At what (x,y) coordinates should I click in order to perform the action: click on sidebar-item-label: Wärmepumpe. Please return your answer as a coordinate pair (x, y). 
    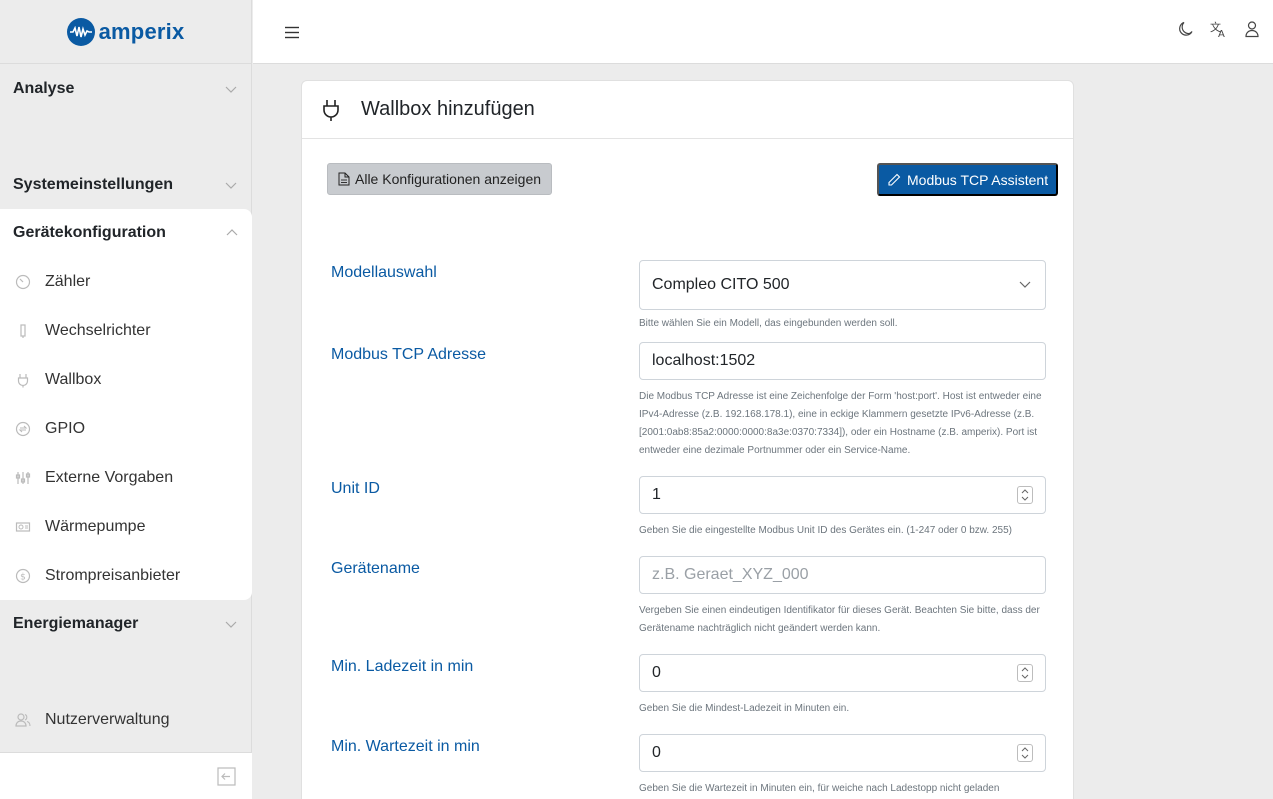
    Looking at the image, I should click on (95, 526).